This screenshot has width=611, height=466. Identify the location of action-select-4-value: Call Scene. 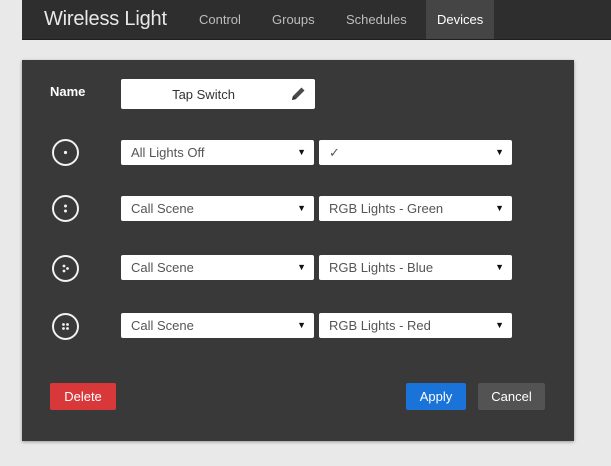
(162, 325).